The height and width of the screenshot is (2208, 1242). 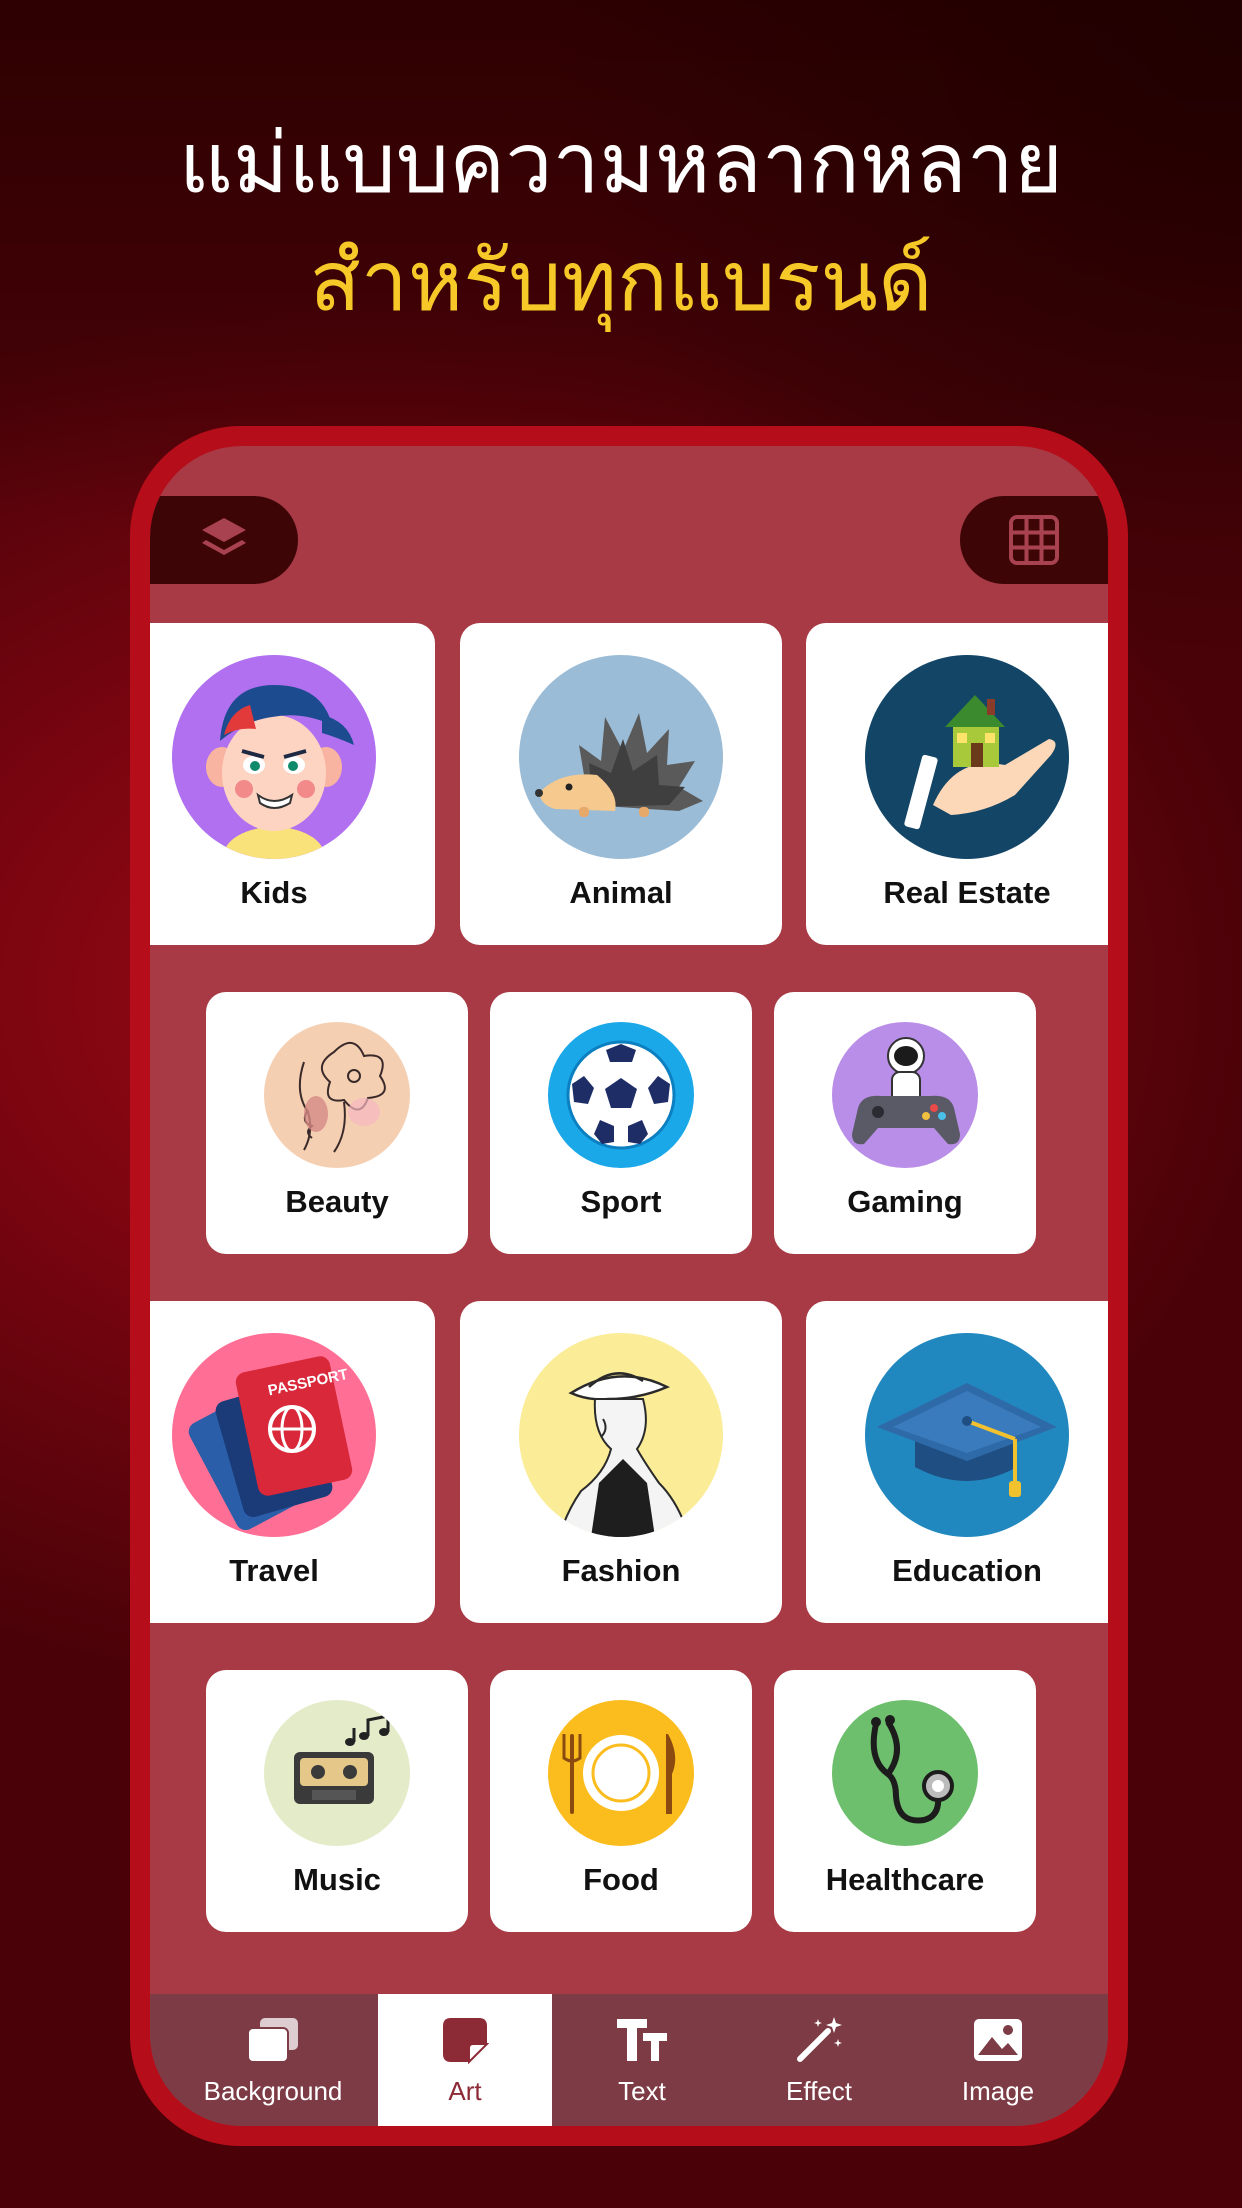 I want to click on category-card-animal: Animal, so click(x=621, y=784).